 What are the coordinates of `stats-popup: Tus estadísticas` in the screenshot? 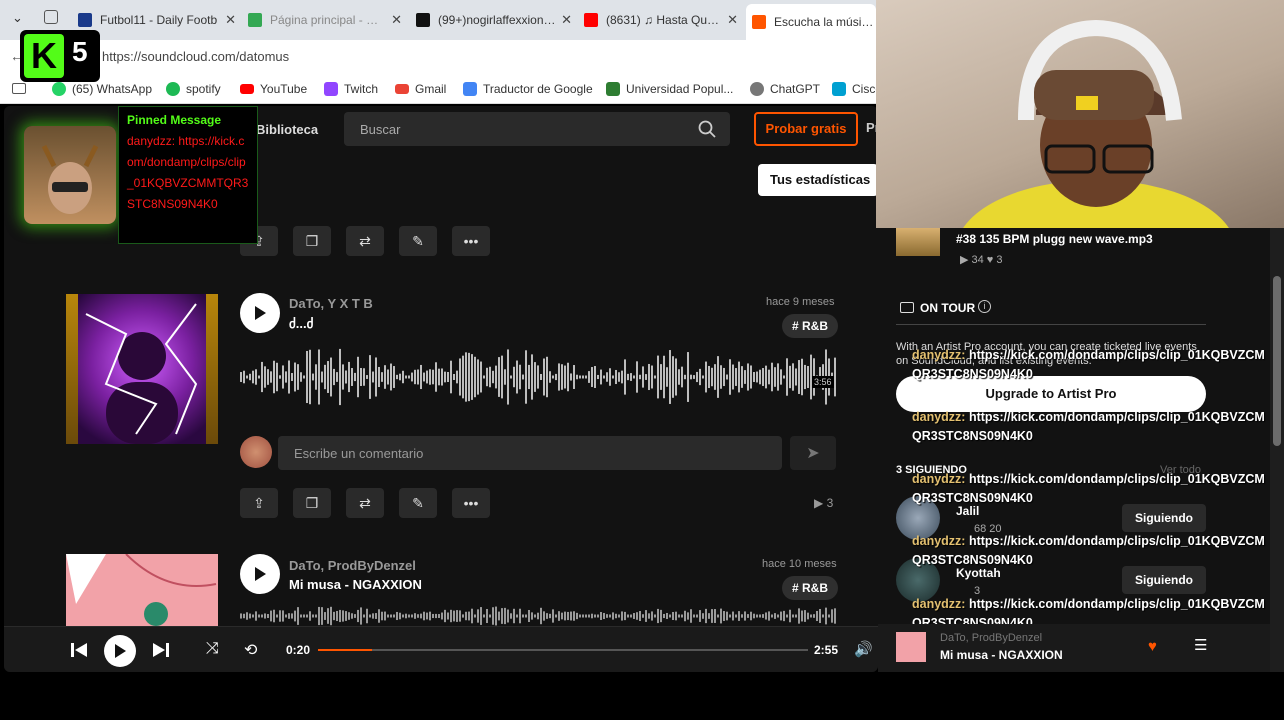 It's located at (818, 180).